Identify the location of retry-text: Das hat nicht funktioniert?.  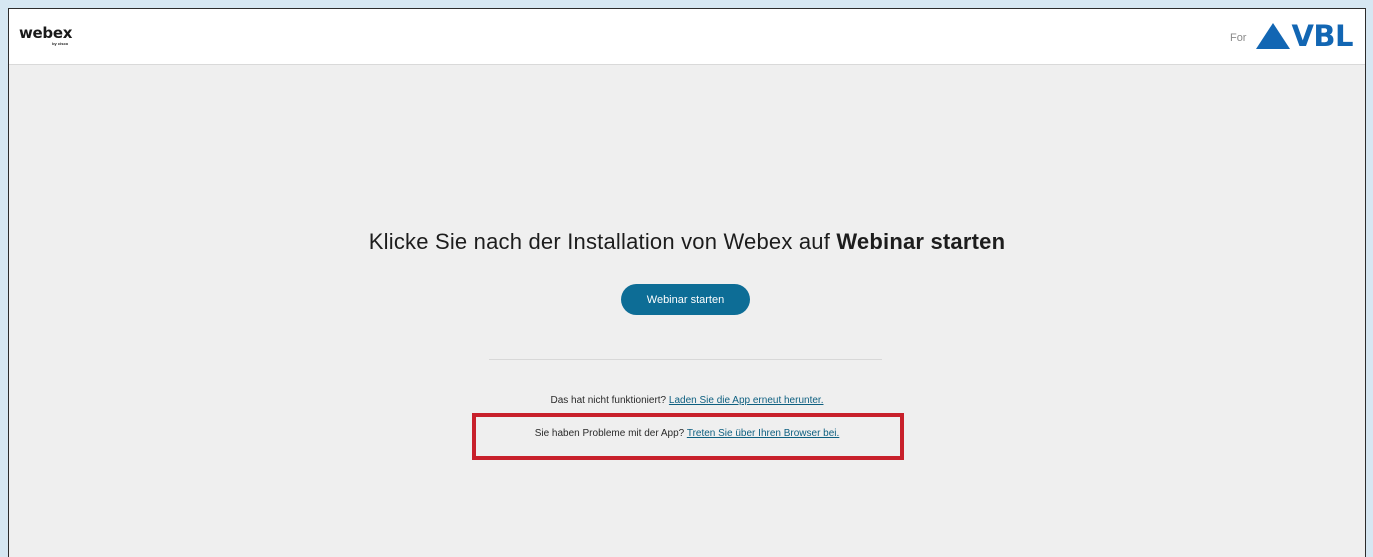
(609, 400).